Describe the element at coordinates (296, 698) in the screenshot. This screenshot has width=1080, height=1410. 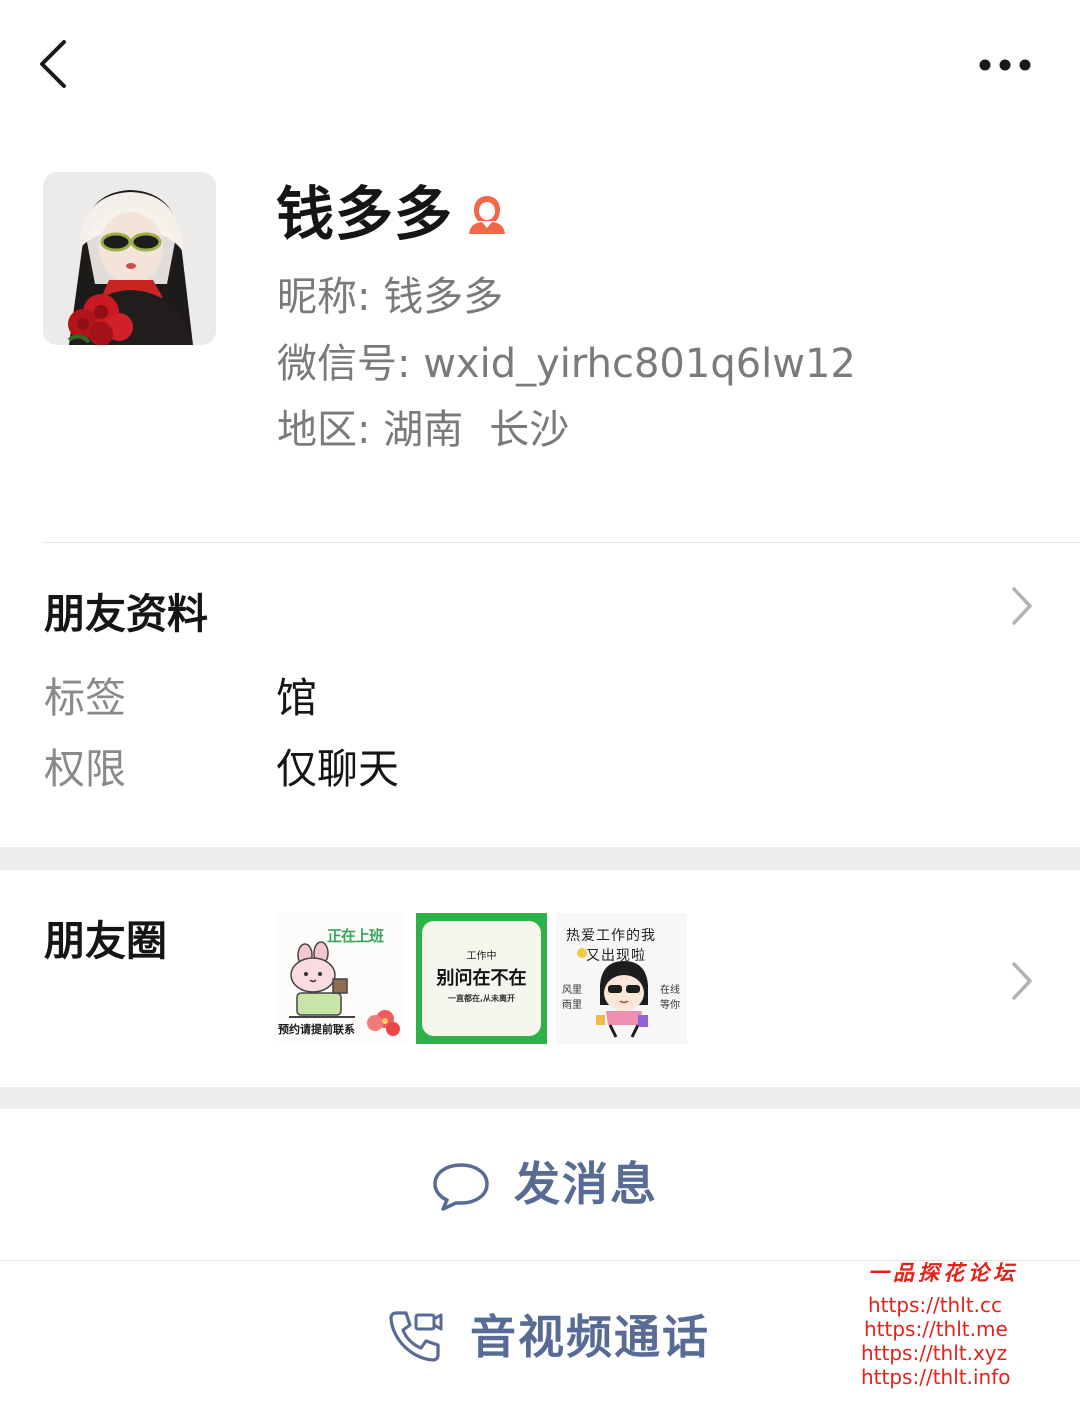
I see `tag-value: 馆` at that location.